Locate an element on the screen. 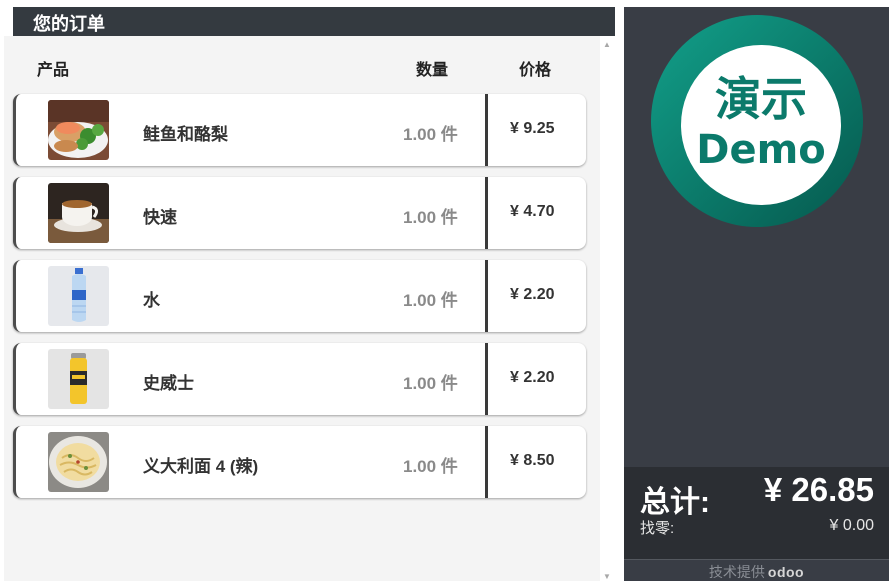 The height and width of the screenshot is (581, 889). product-name: 义大利面 4 (辣) is located at coordinates (201, 466).